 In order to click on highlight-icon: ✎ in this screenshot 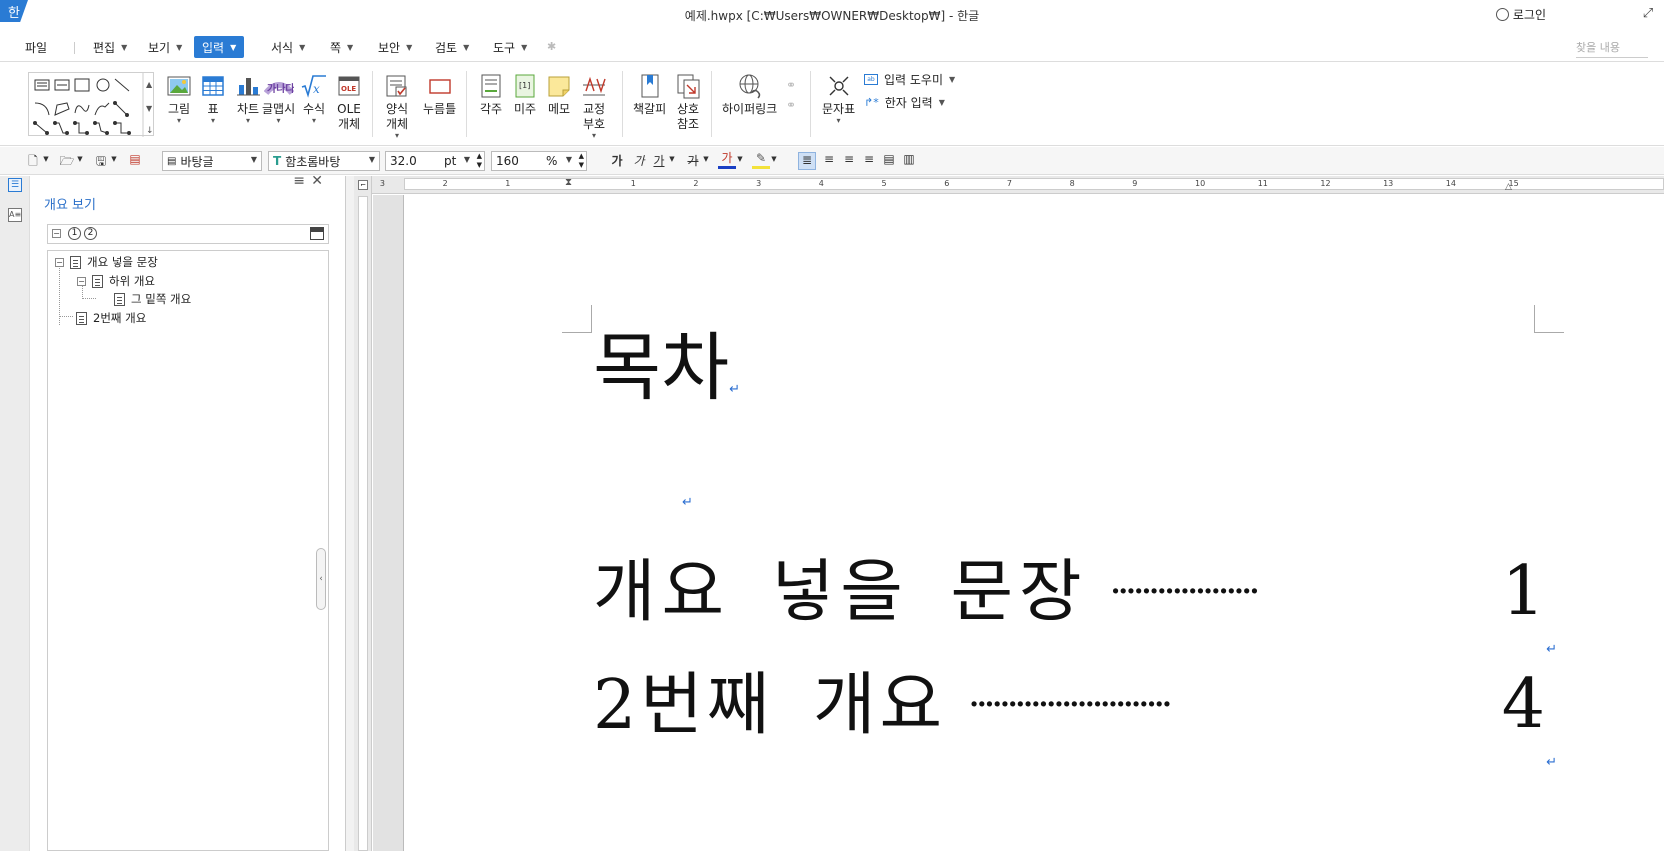, I will do `click(761, 160)`.